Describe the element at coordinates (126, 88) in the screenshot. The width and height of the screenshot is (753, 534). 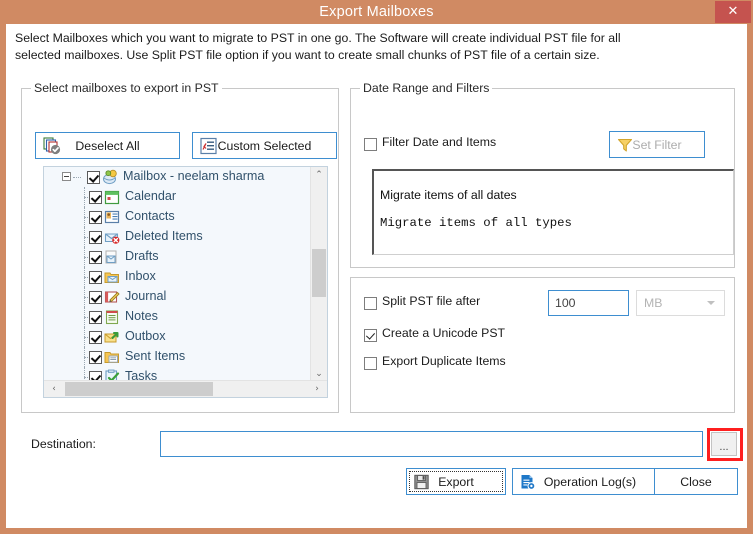
I see `mailboxes-groupbox-title: Select mailboxes to export in PST` at that location.